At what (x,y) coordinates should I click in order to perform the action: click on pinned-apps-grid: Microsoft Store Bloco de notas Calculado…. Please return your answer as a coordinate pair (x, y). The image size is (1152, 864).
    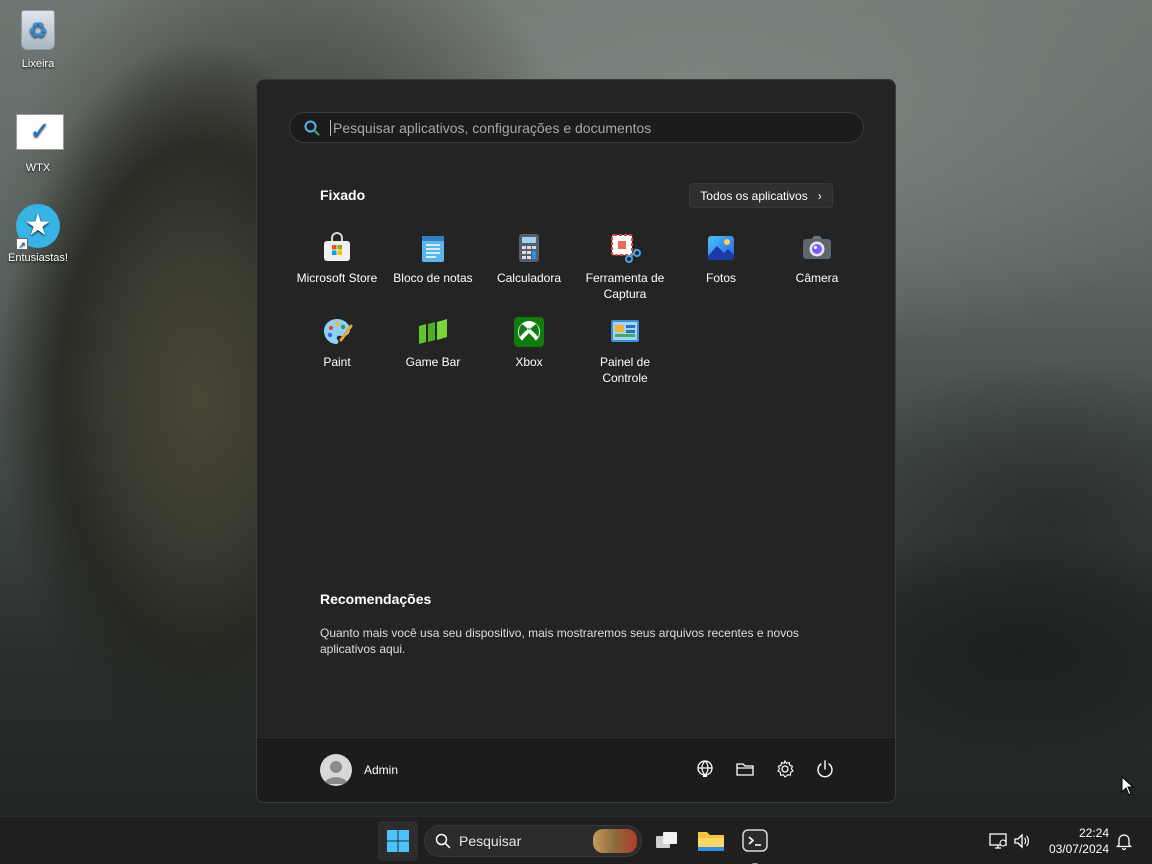
    Looking at the image, I should click on (577, 314).